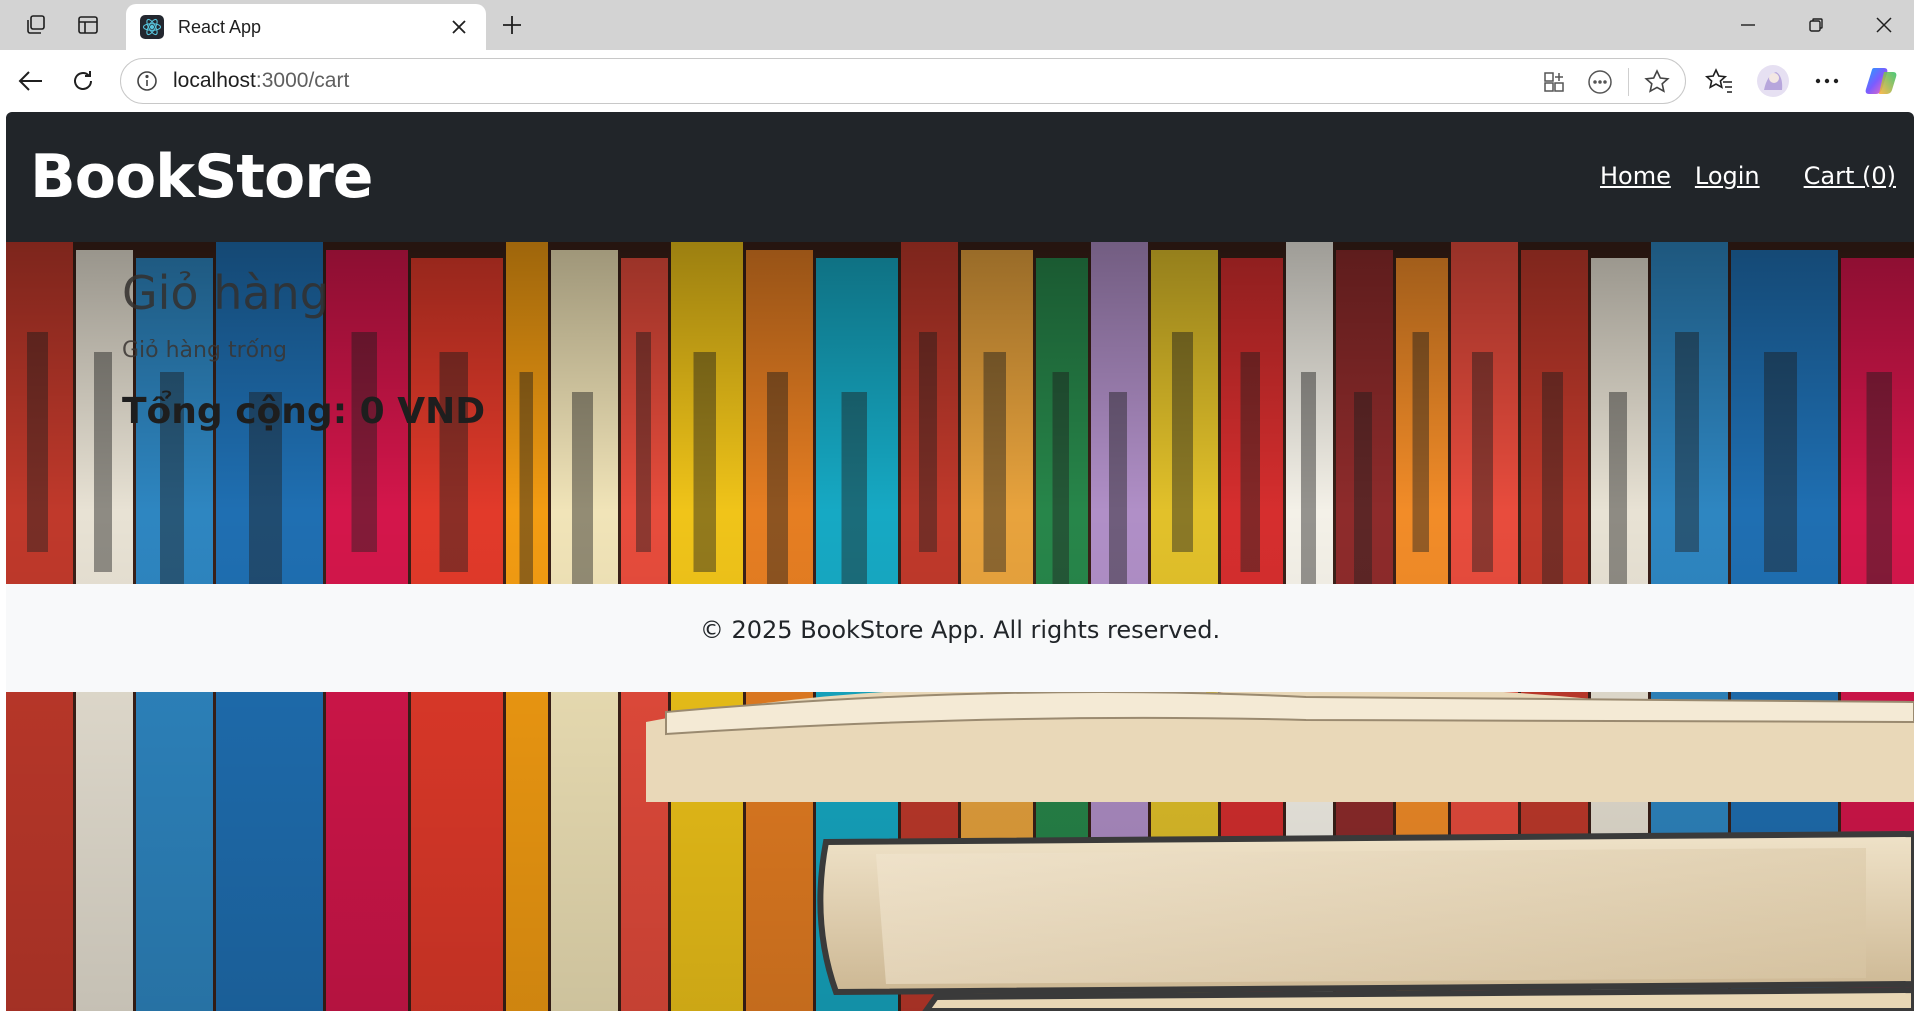 The height and width of the screenshot is (1011, 1914). Describe the element at coordinates (903, 81) in the screenshot. I see `address-bar: localhost:3000/cart` at that location.